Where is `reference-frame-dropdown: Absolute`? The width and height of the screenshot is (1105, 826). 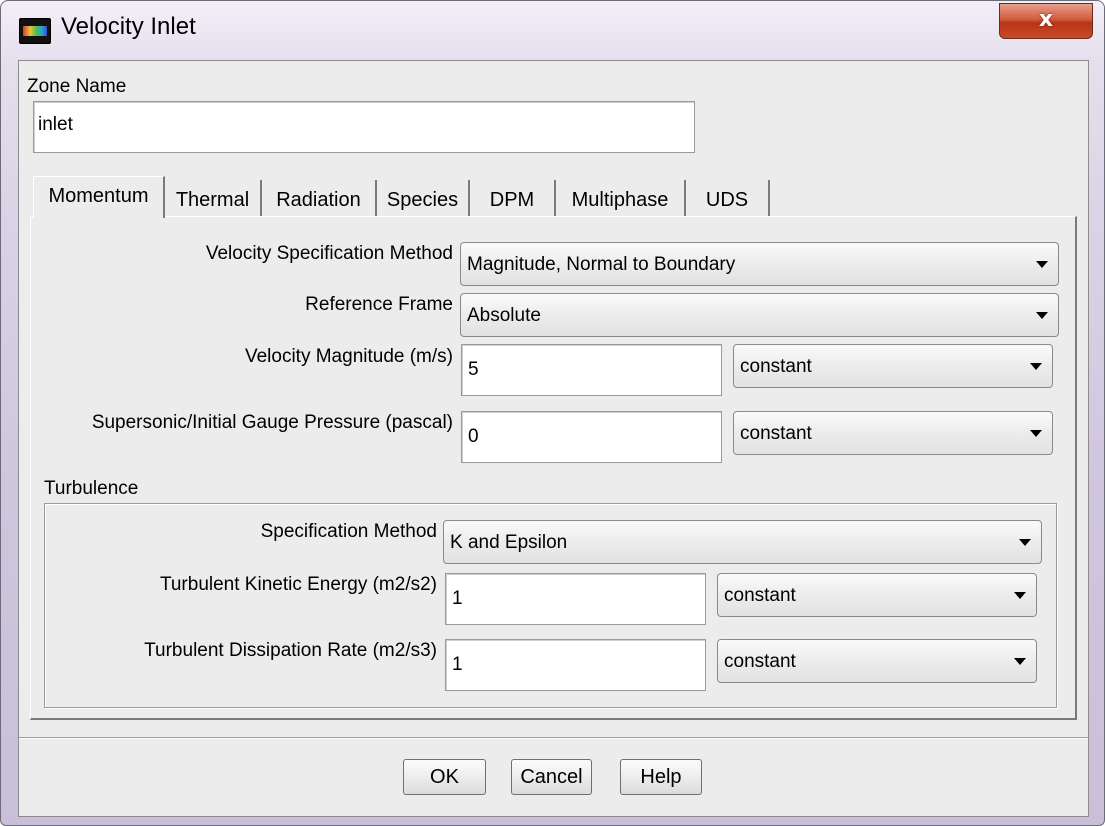
reference-frame-dropdown: Absolute is located at coordinates (759, 315).